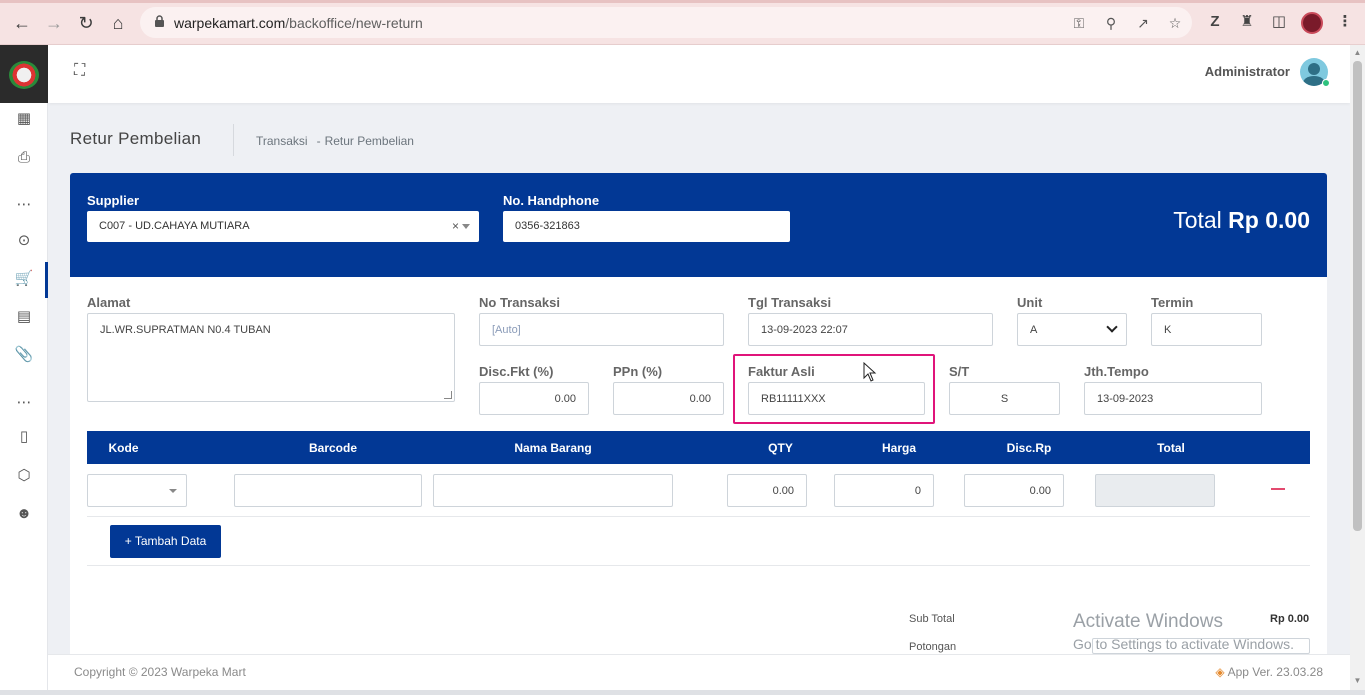  Describe the element at coordinates (24, 317) in the screenshot. I see `receipt-icon: ▤` at that location.